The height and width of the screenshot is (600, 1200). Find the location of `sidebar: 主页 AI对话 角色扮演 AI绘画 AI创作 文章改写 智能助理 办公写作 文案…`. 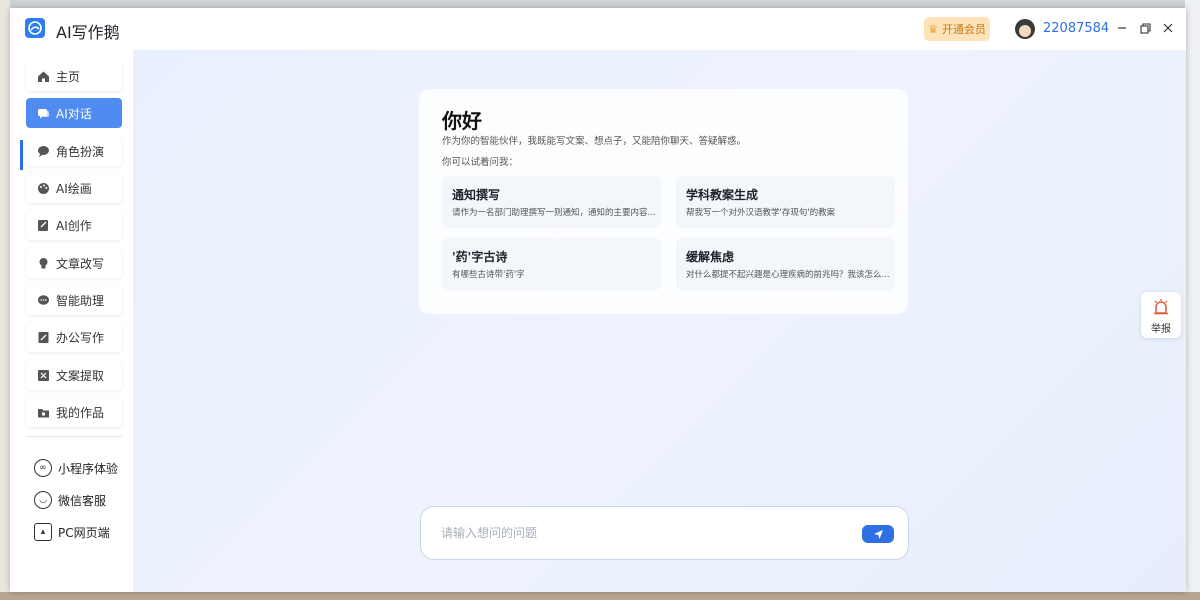

sidebar: 主页 AI对话 角色扮演 AI绘画 AI创作 文章改写 智能助理 办公写作 文案… is located at coordinates (72, 321).